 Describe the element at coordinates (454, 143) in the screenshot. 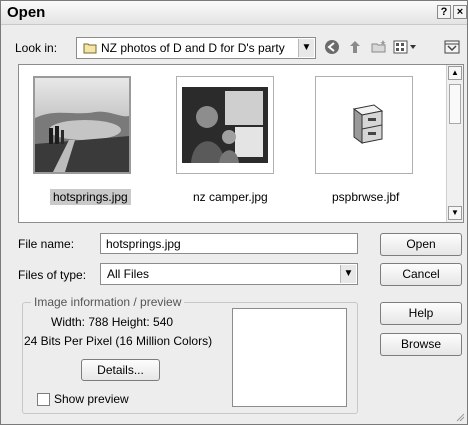

I see `vertical-scrollbar: ▲ ▼` at that location.